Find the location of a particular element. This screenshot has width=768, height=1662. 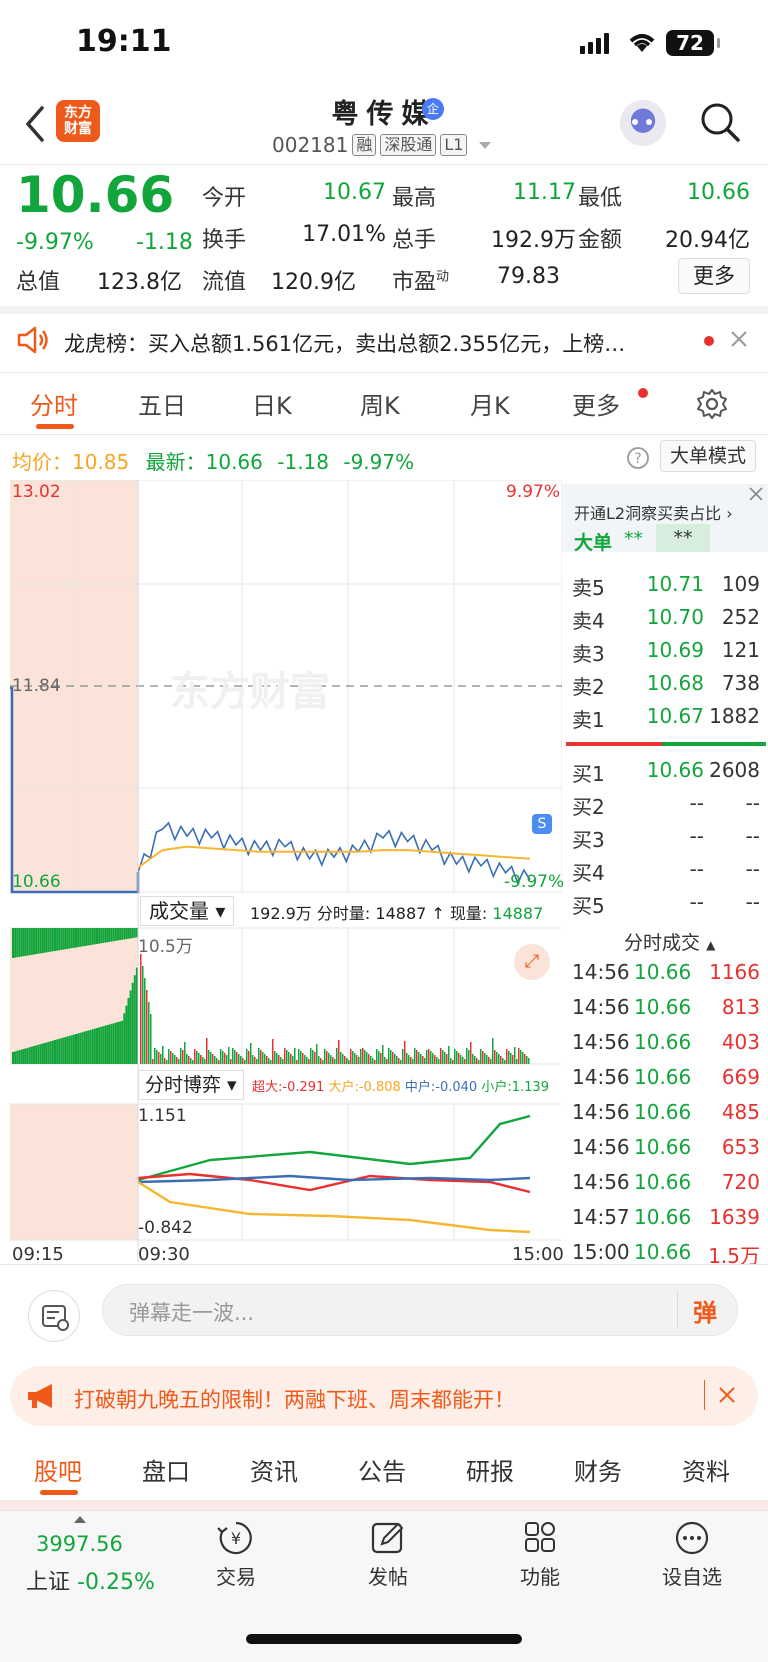

danmu-settings-button is located at coordinates (54, 1316).